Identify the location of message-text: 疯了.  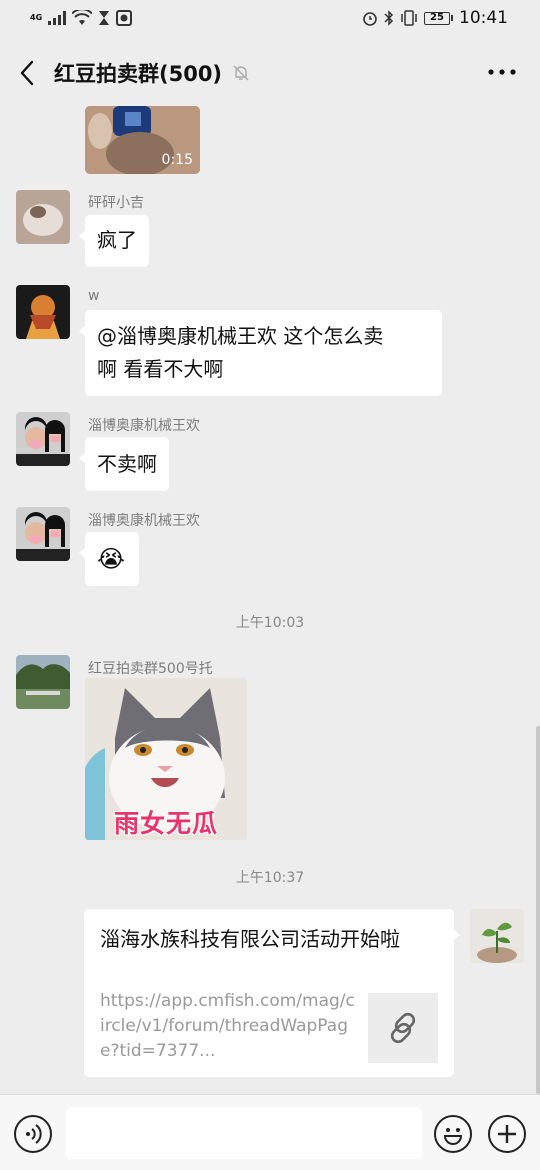
(117, 240).